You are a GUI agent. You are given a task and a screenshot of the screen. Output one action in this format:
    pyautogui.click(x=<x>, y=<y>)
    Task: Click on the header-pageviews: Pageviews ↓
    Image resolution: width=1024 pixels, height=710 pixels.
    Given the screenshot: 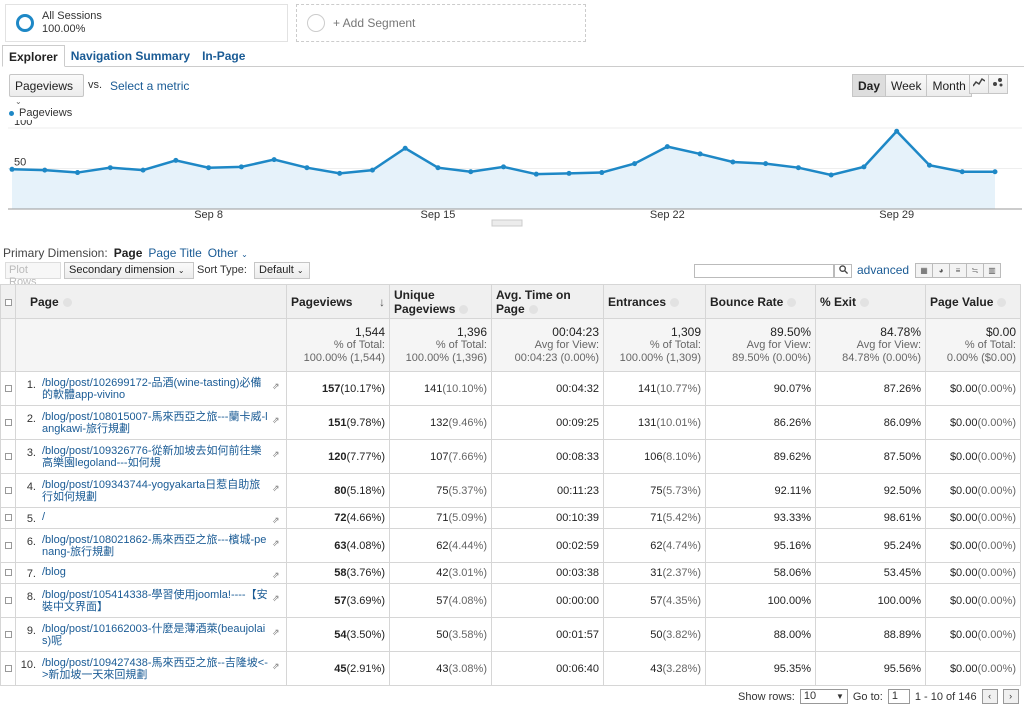 What is the action you would take?
    pyautogui.click(x=338, y=301)
    